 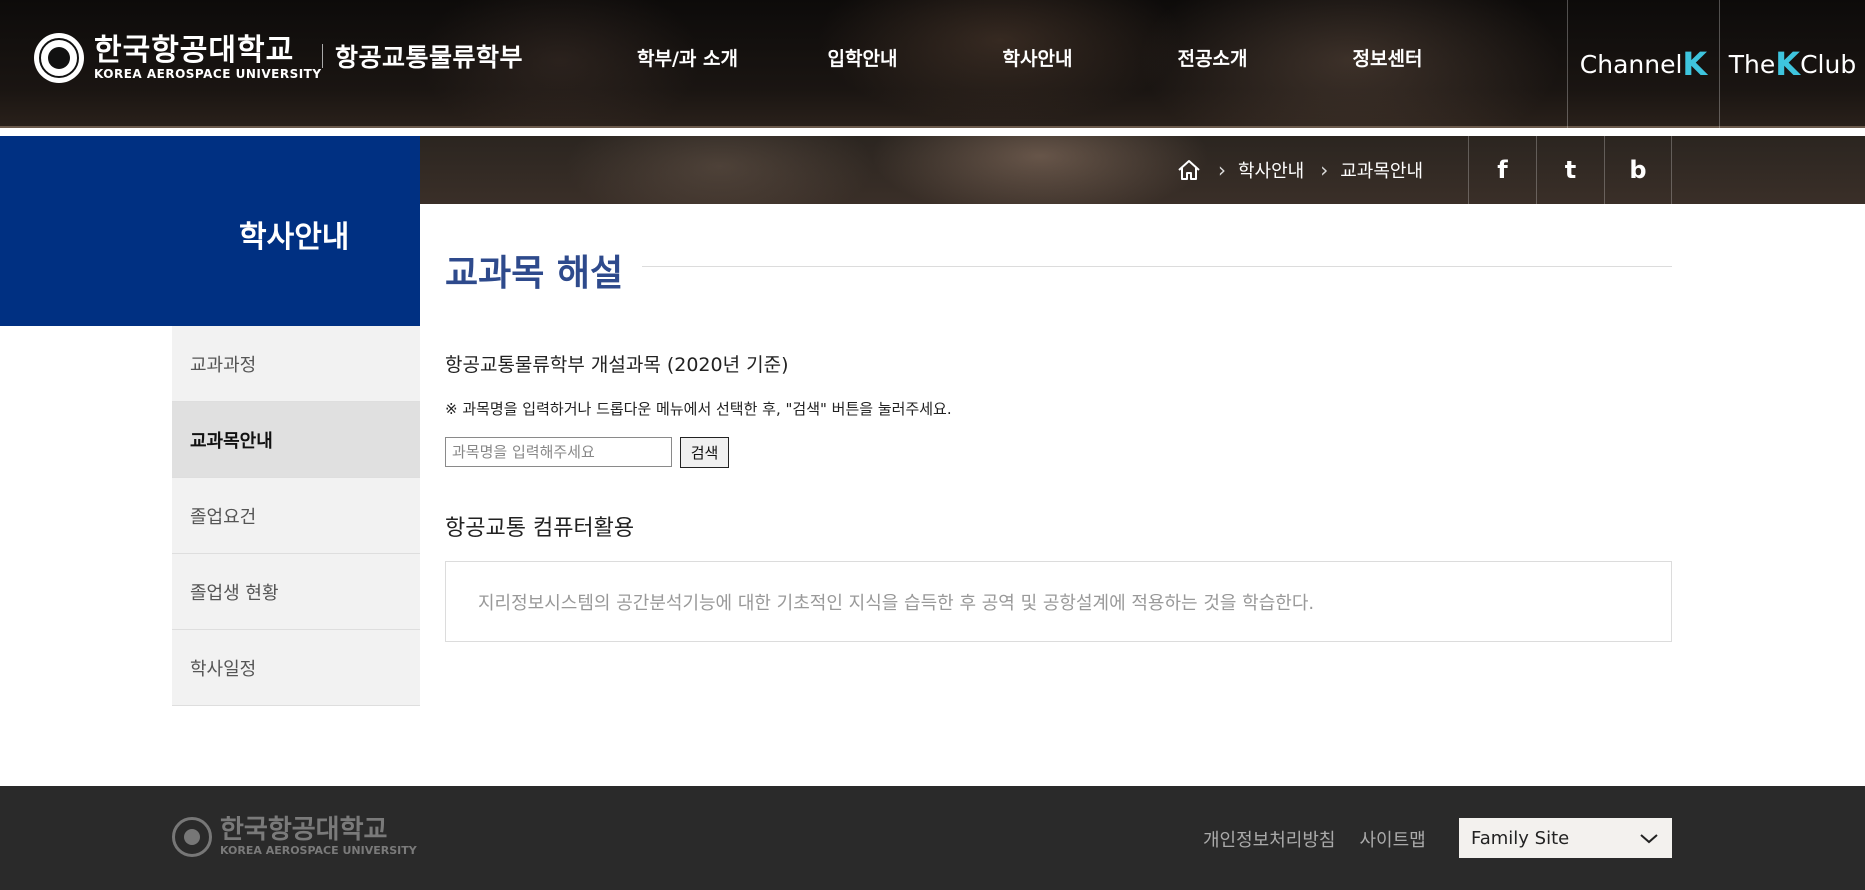 I want to click on facebook-icon: f, so click(x=1502, y=170).